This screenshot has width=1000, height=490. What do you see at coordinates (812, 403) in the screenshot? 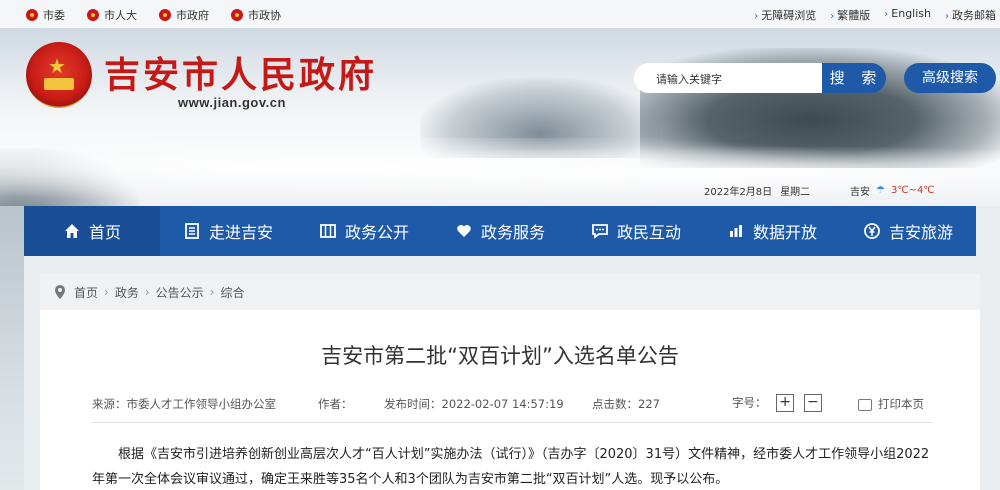
I see `font-decrease-button: −` at bounding box center [812, 403].